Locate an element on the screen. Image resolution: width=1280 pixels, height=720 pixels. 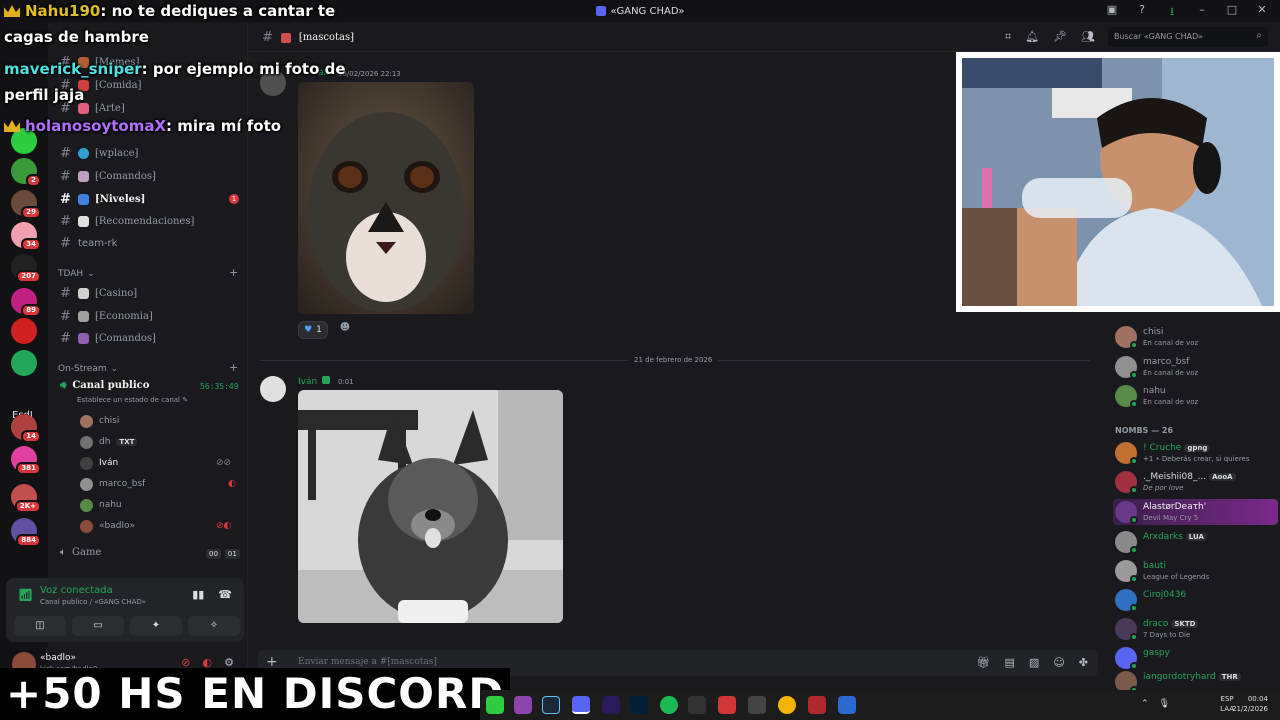
chrome-icon is located at coordinates (787, 705).